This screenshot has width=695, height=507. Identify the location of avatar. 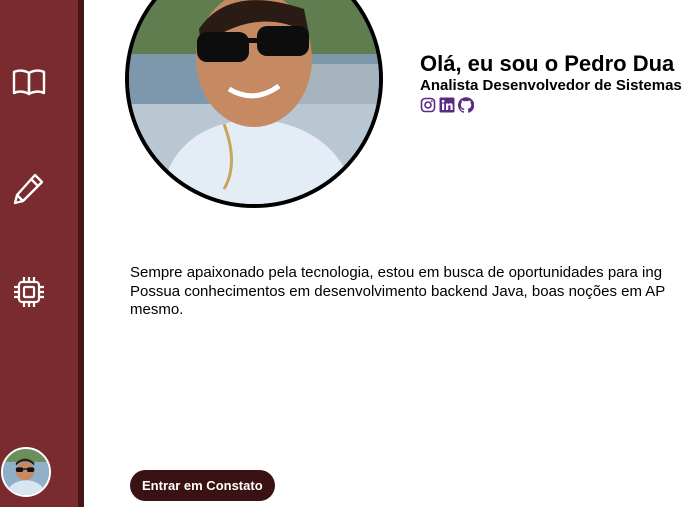
(26, 472).